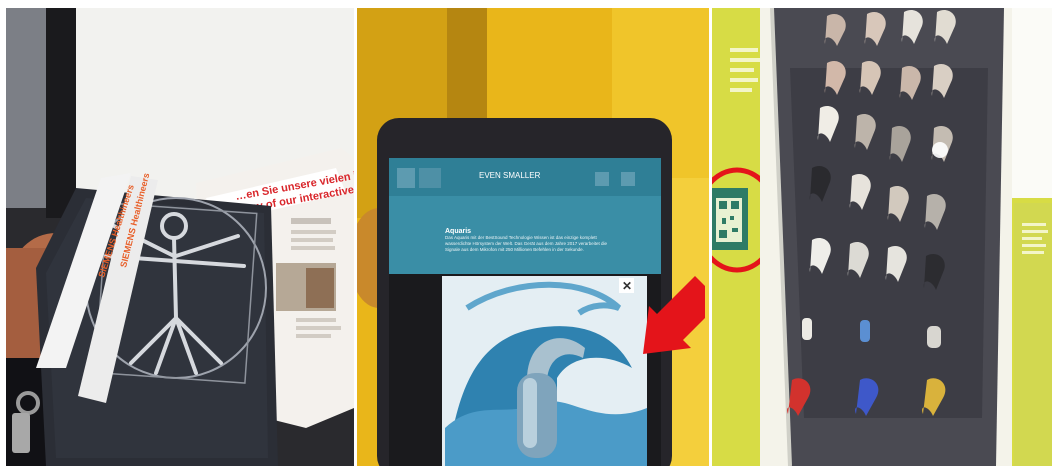 This screenshot has height=474, width=1057. I want to click on red-arrow, so click(674, 315).